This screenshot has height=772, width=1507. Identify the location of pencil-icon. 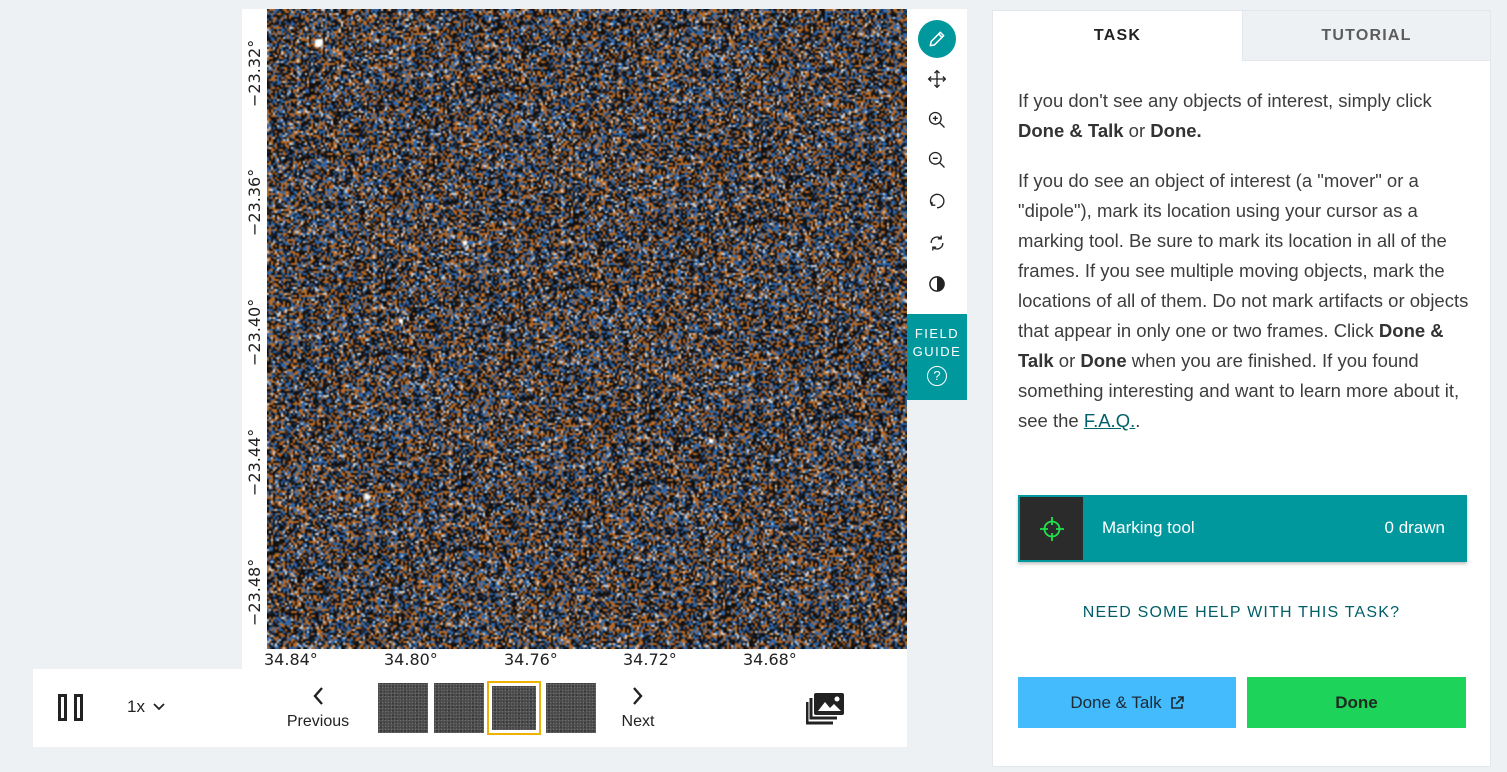
(937, 39).